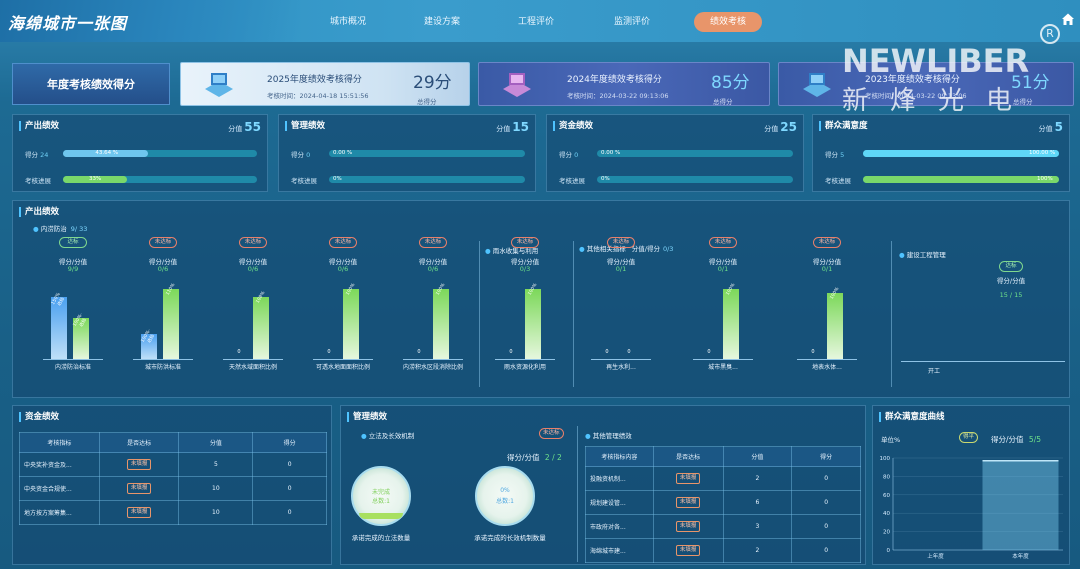 Image resolution: width=1080 pixels, height=569 pixels. What do you see at coordinates (216, 464) in the screenshot?
I see `cell-score: 5` at bounding box center [216, 464].